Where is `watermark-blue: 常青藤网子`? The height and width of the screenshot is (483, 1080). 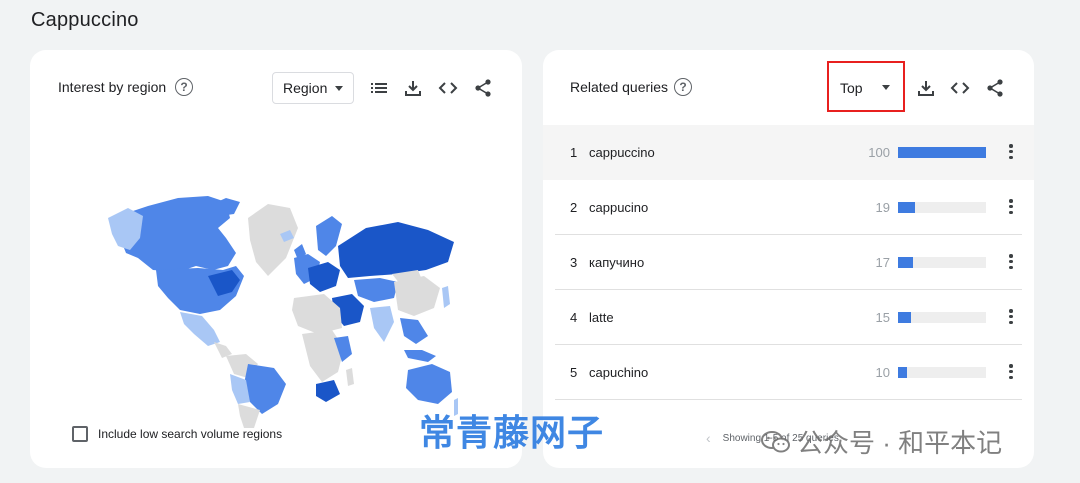
watermark-blue: 常青藤网子 is located at coordinates (512, 432).